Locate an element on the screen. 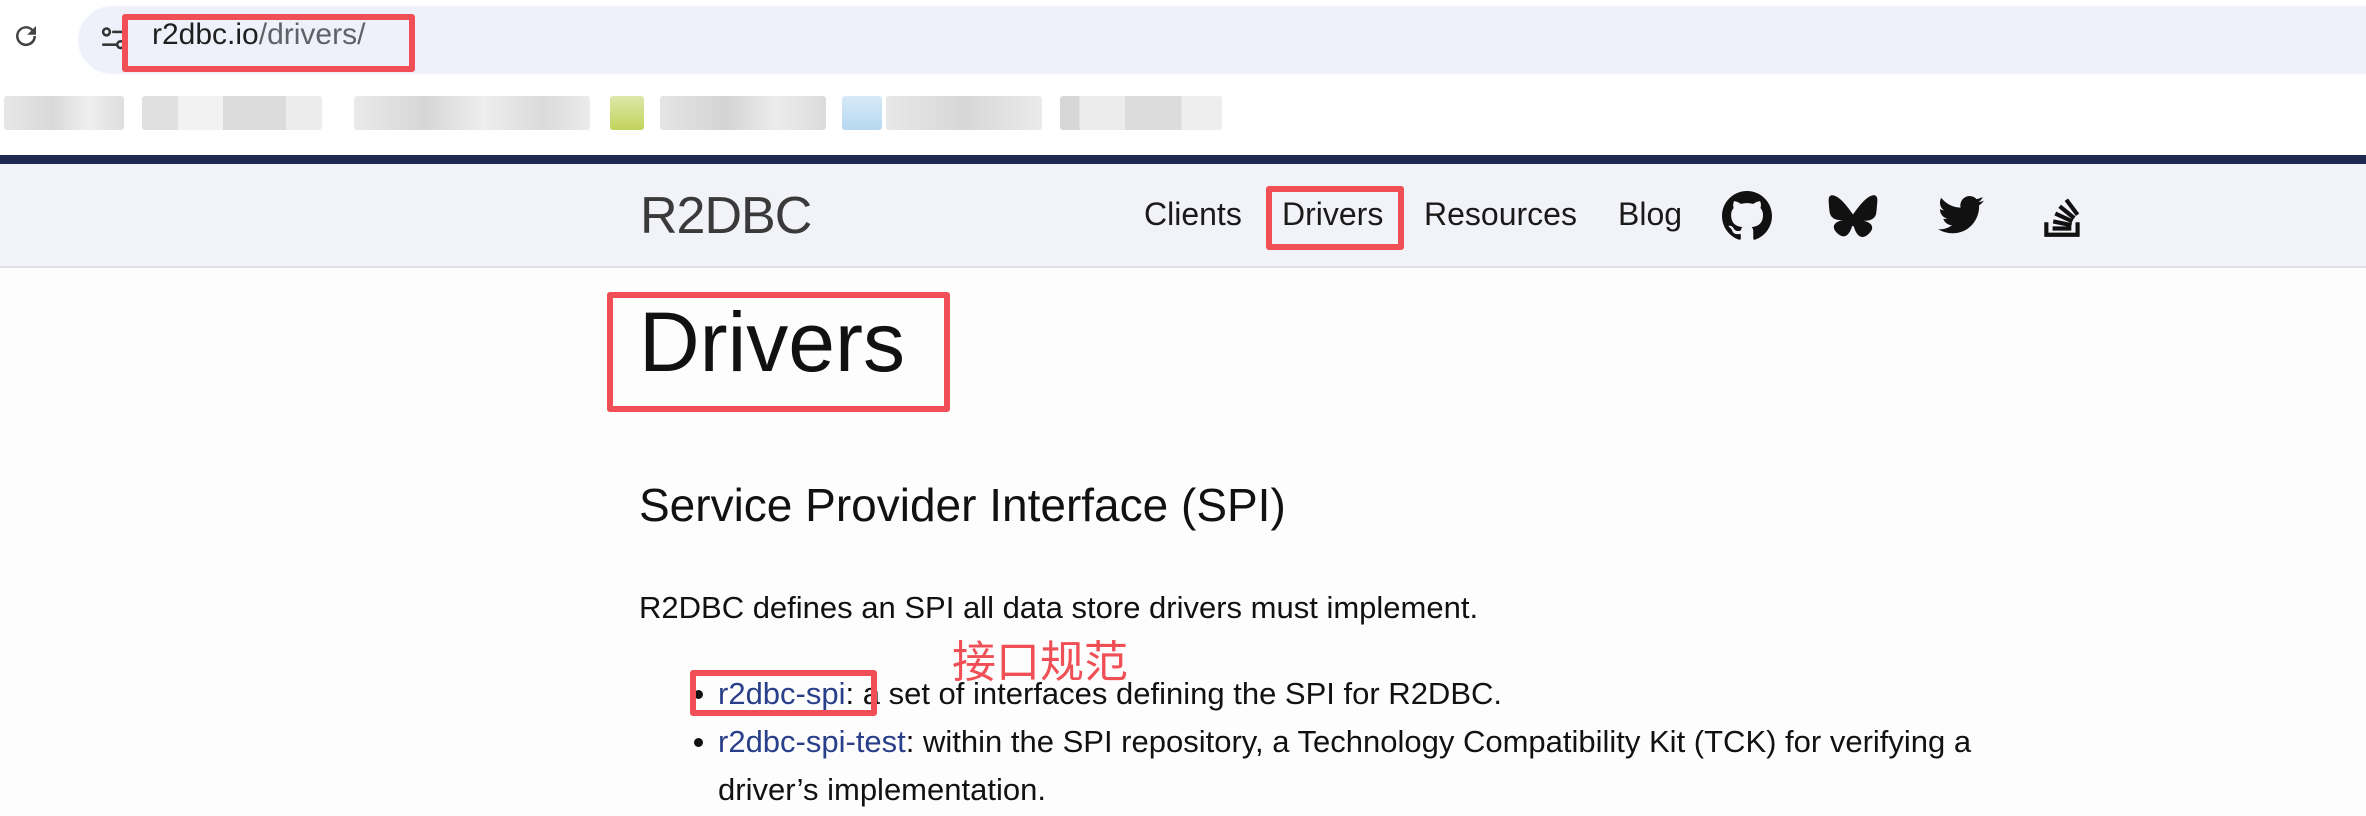 Image resolution: width=2366 pixels, height=816 pixels. list-item-continuation: driver’s implementation. is located at coordinates (882, 789).